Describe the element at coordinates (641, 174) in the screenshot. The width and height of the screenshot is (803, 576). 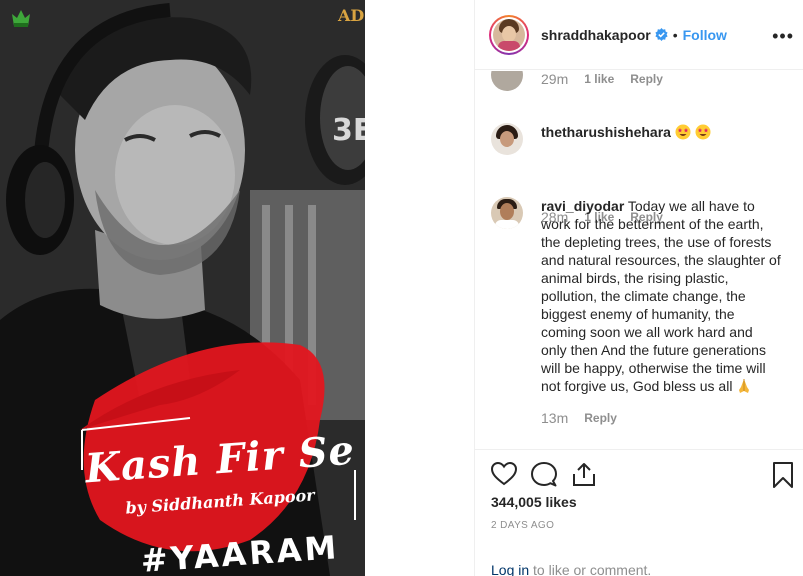
I see `comment-item: thetharushishehara 28m 1 like Reply` at that location.